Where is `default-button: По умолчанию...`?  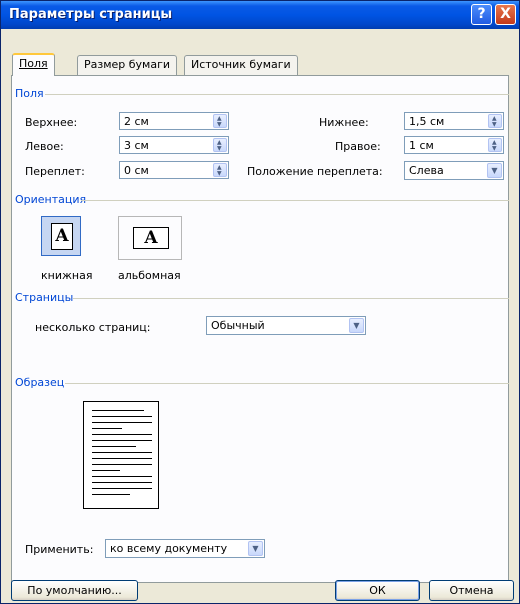 default-button: По умолчанию... is located at coordinates (74, 590).